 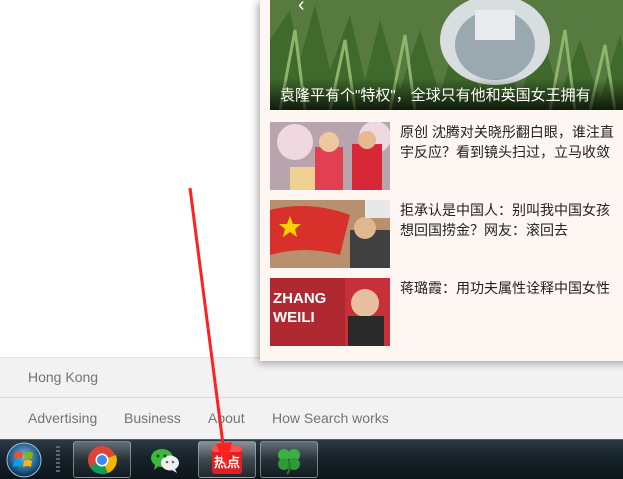 I want to click on clover-icon, so click(x=289, y=462).